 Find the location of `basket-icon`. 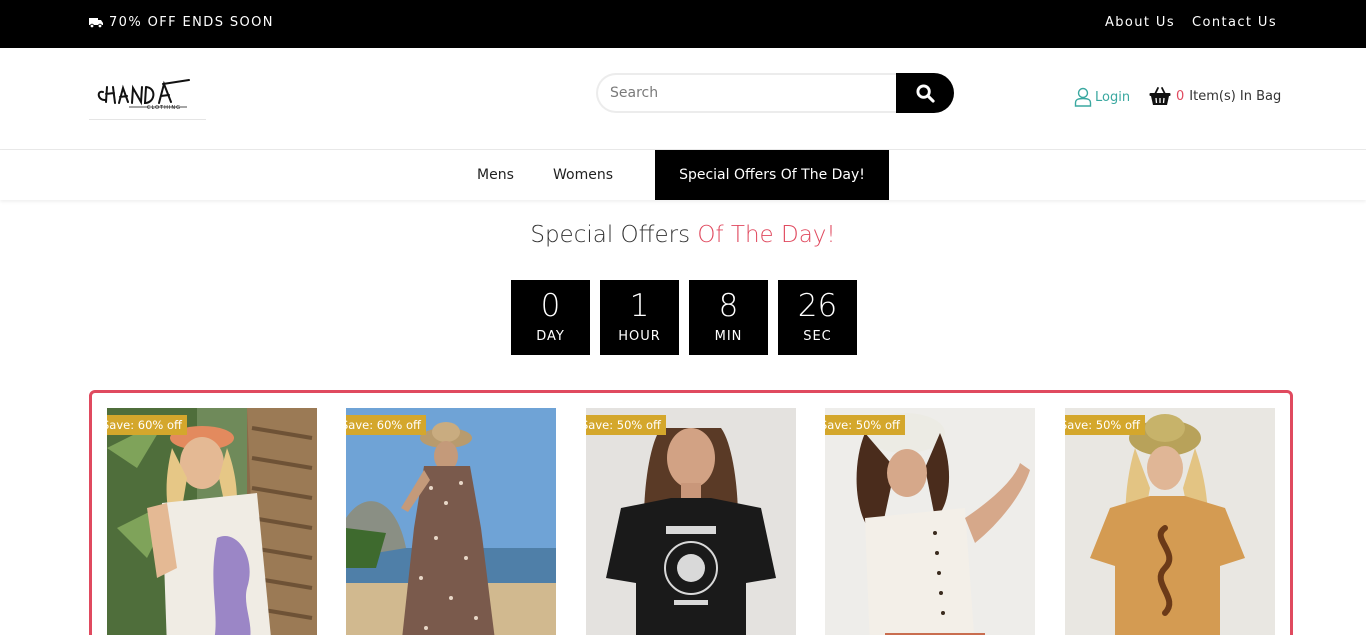

basket-icon is located at coordinates (1160, 96).